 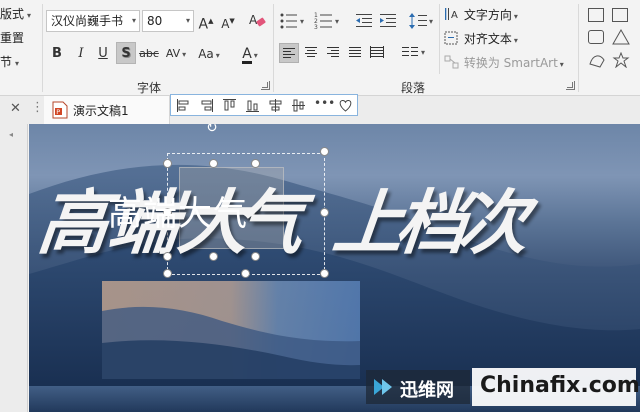 I want to click on xunwei-logo-icon, so click(x=383, y=387).